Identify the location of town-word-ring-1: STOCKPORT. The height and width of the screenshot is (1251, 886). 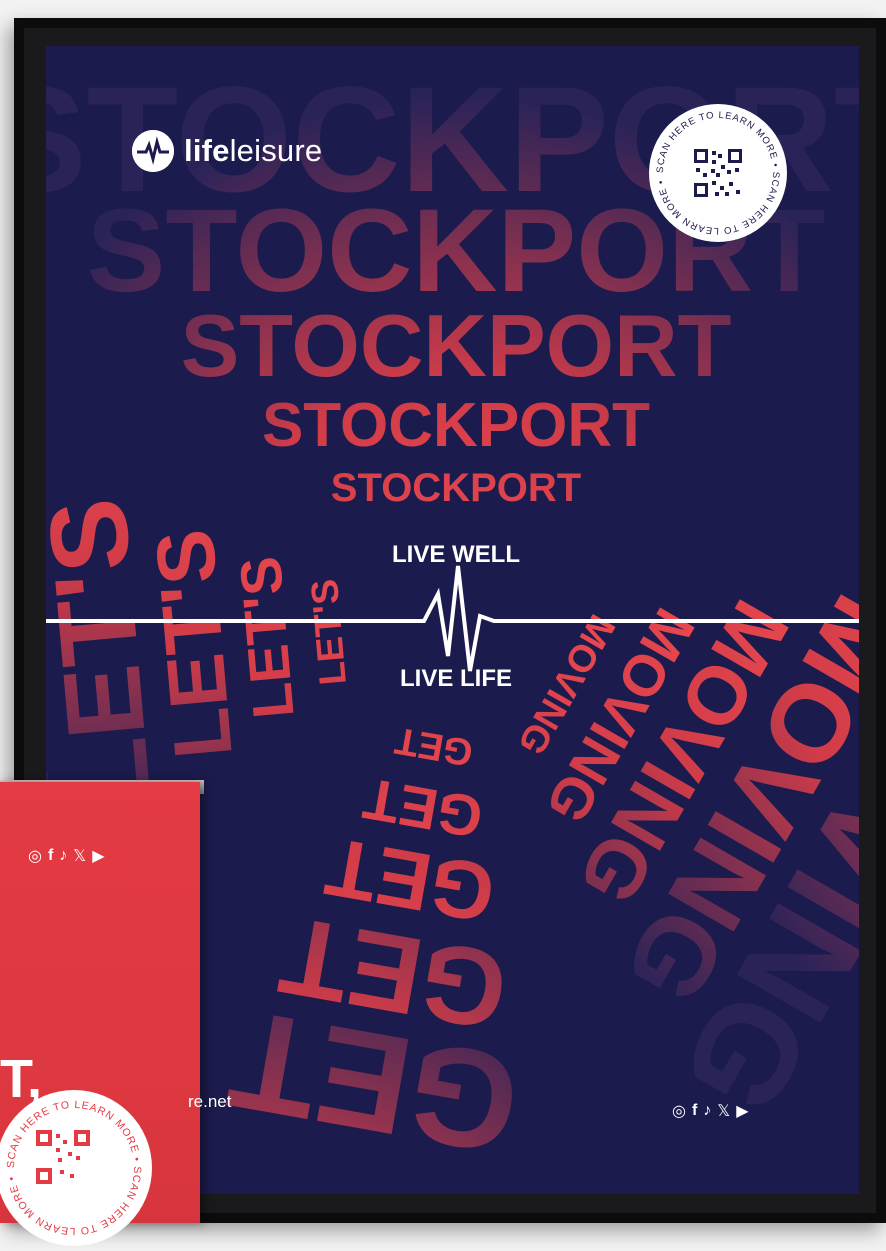
(456, 488).